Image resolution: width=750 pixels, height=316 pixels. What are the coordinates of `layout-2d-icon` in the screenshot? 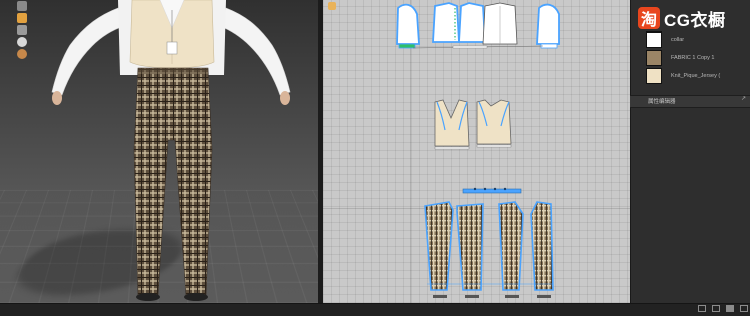 It's located at (702, 308).